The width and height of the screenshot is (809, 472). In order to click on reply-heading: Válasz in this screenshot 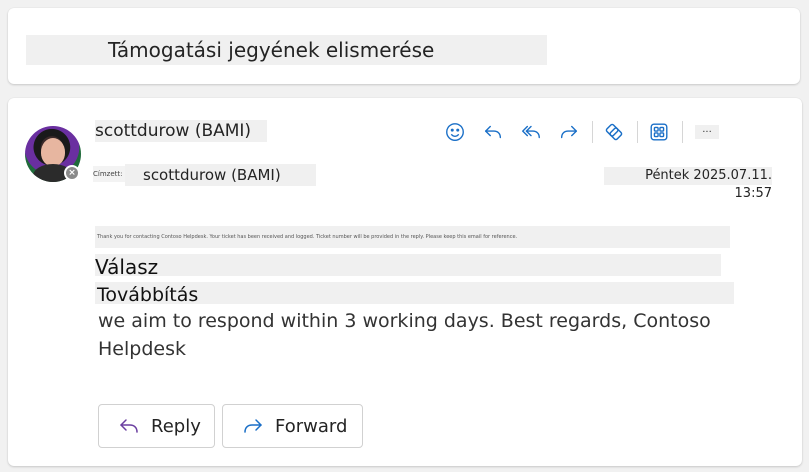, I will do `click(408, 266)`.